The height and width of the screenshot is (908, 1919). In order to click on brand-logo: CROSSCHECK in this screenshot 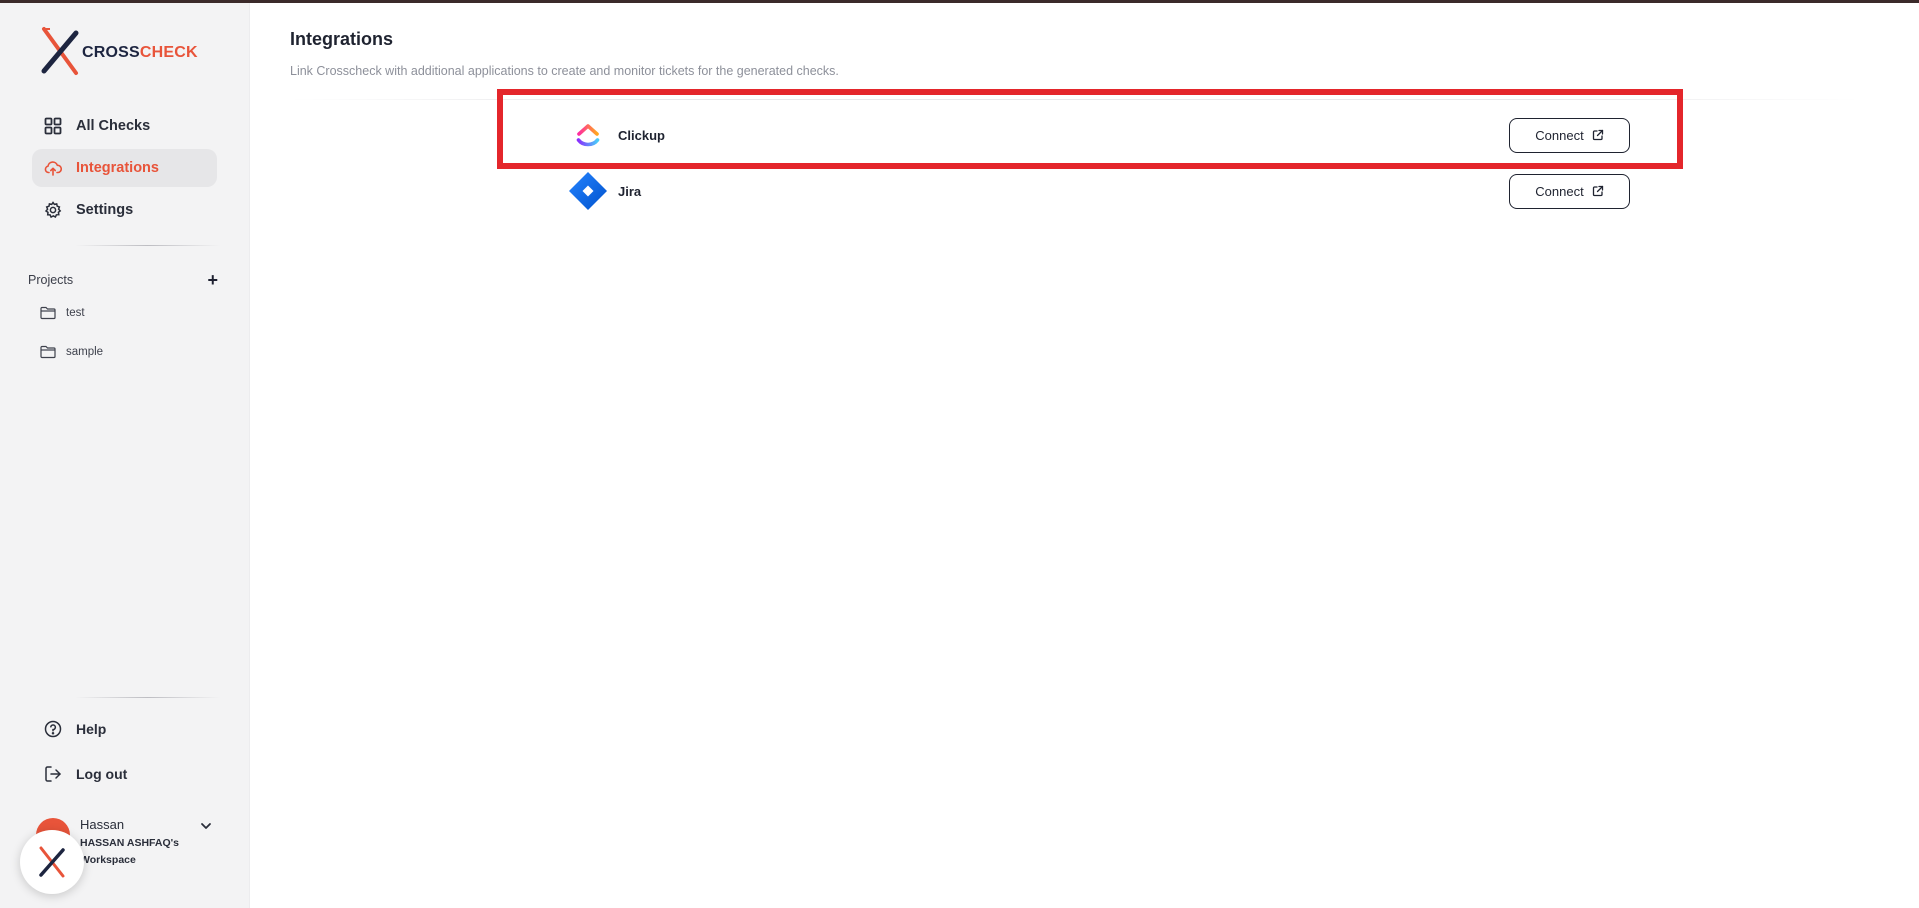, I will do `click(119, 51)`.